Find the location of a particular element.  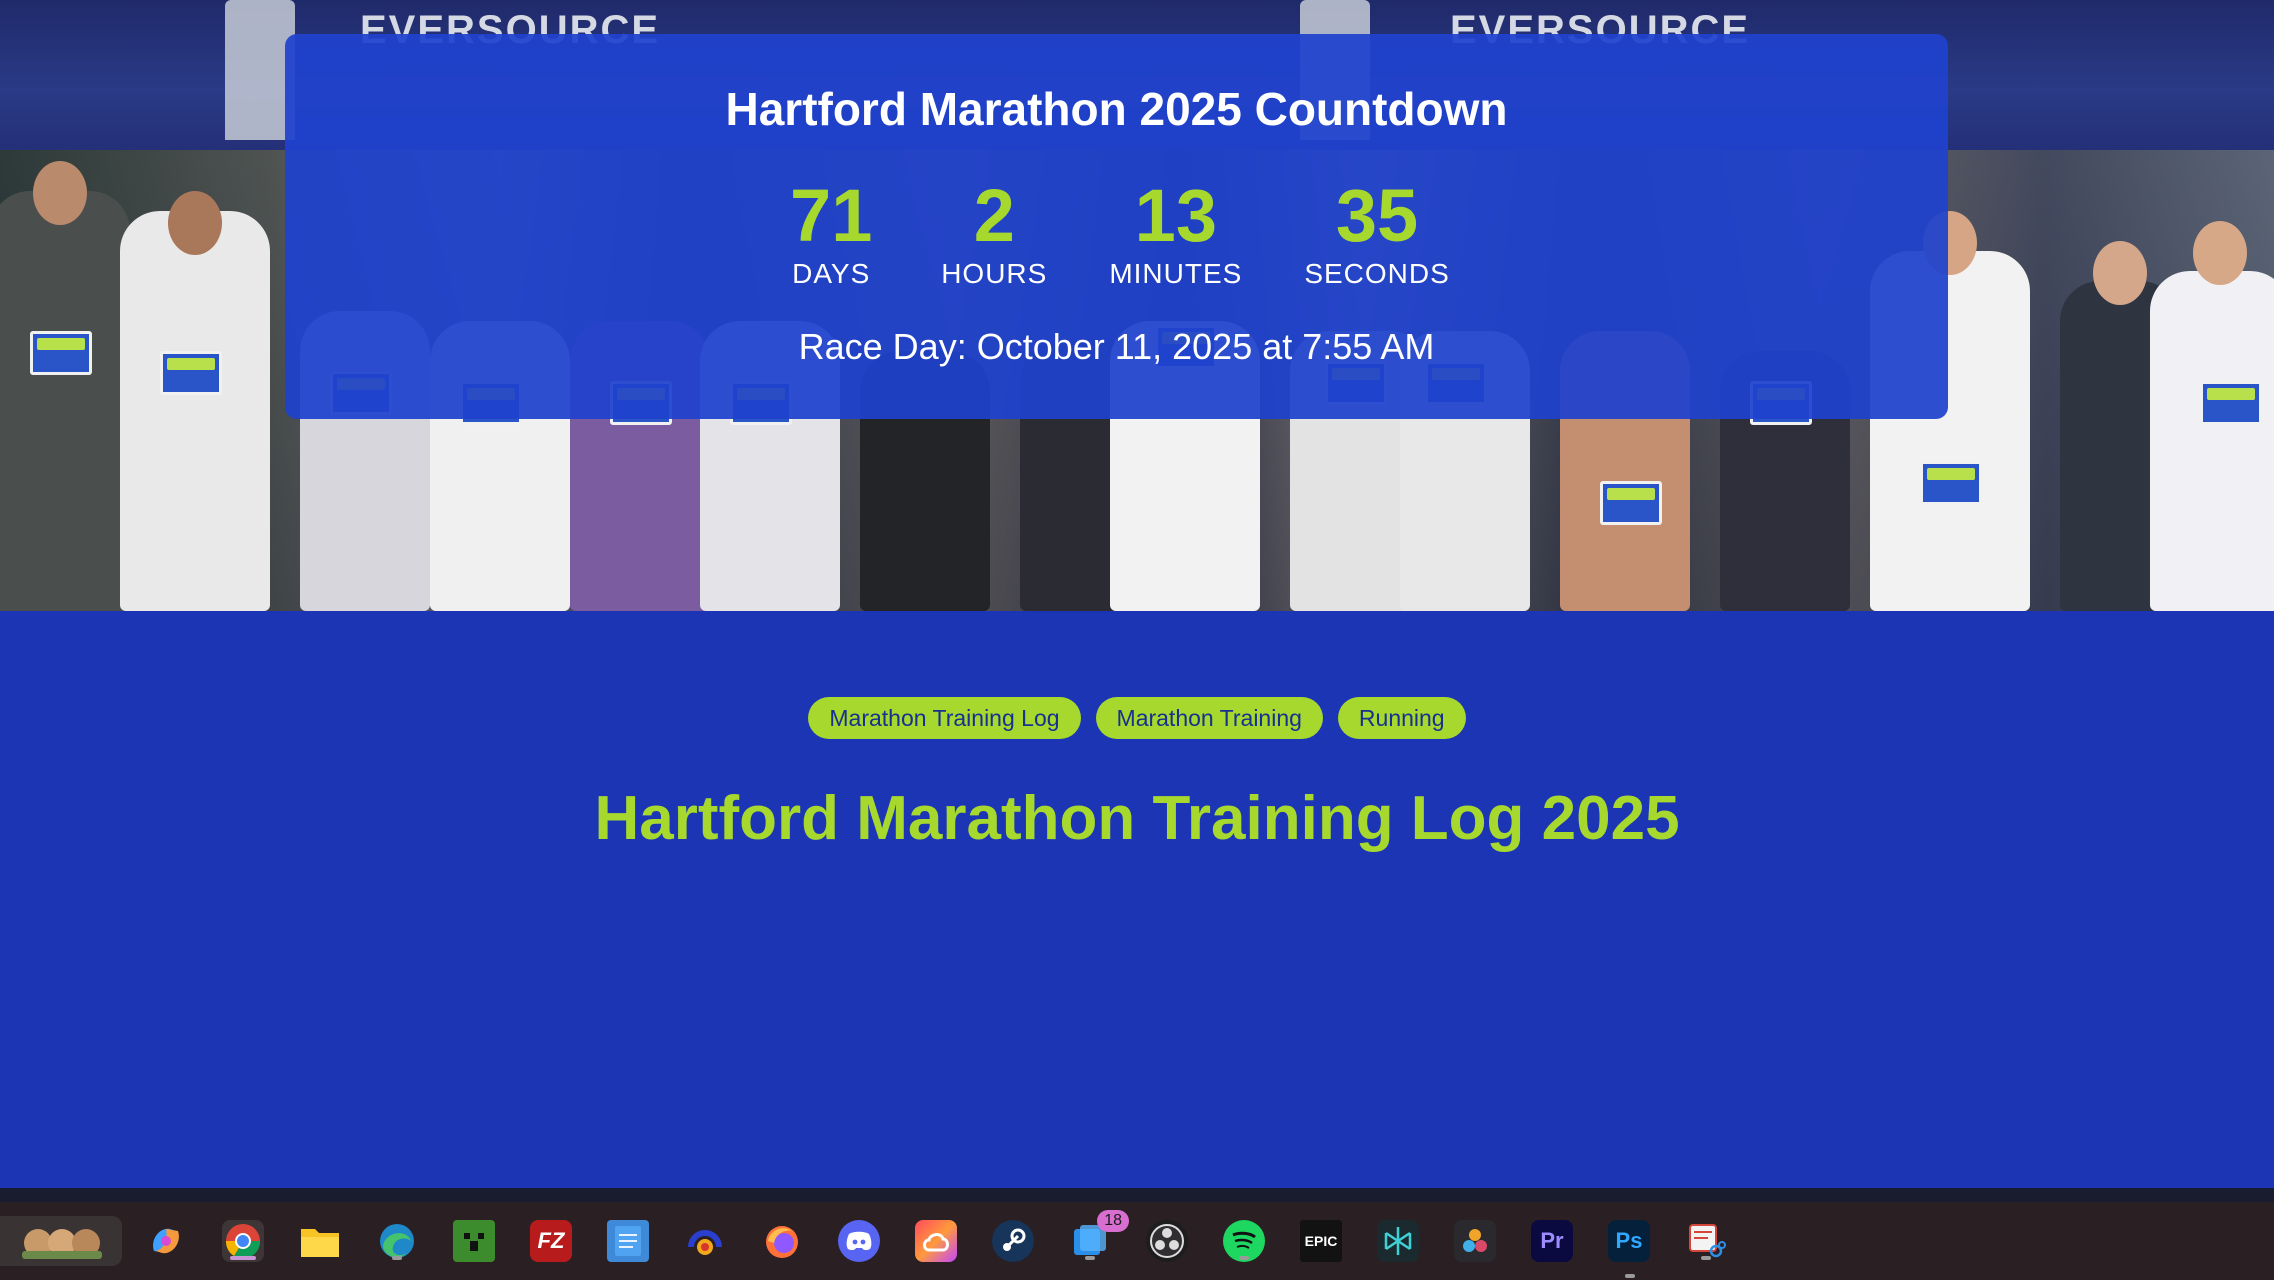

discord-icon is located at coordinates (859, 1241).